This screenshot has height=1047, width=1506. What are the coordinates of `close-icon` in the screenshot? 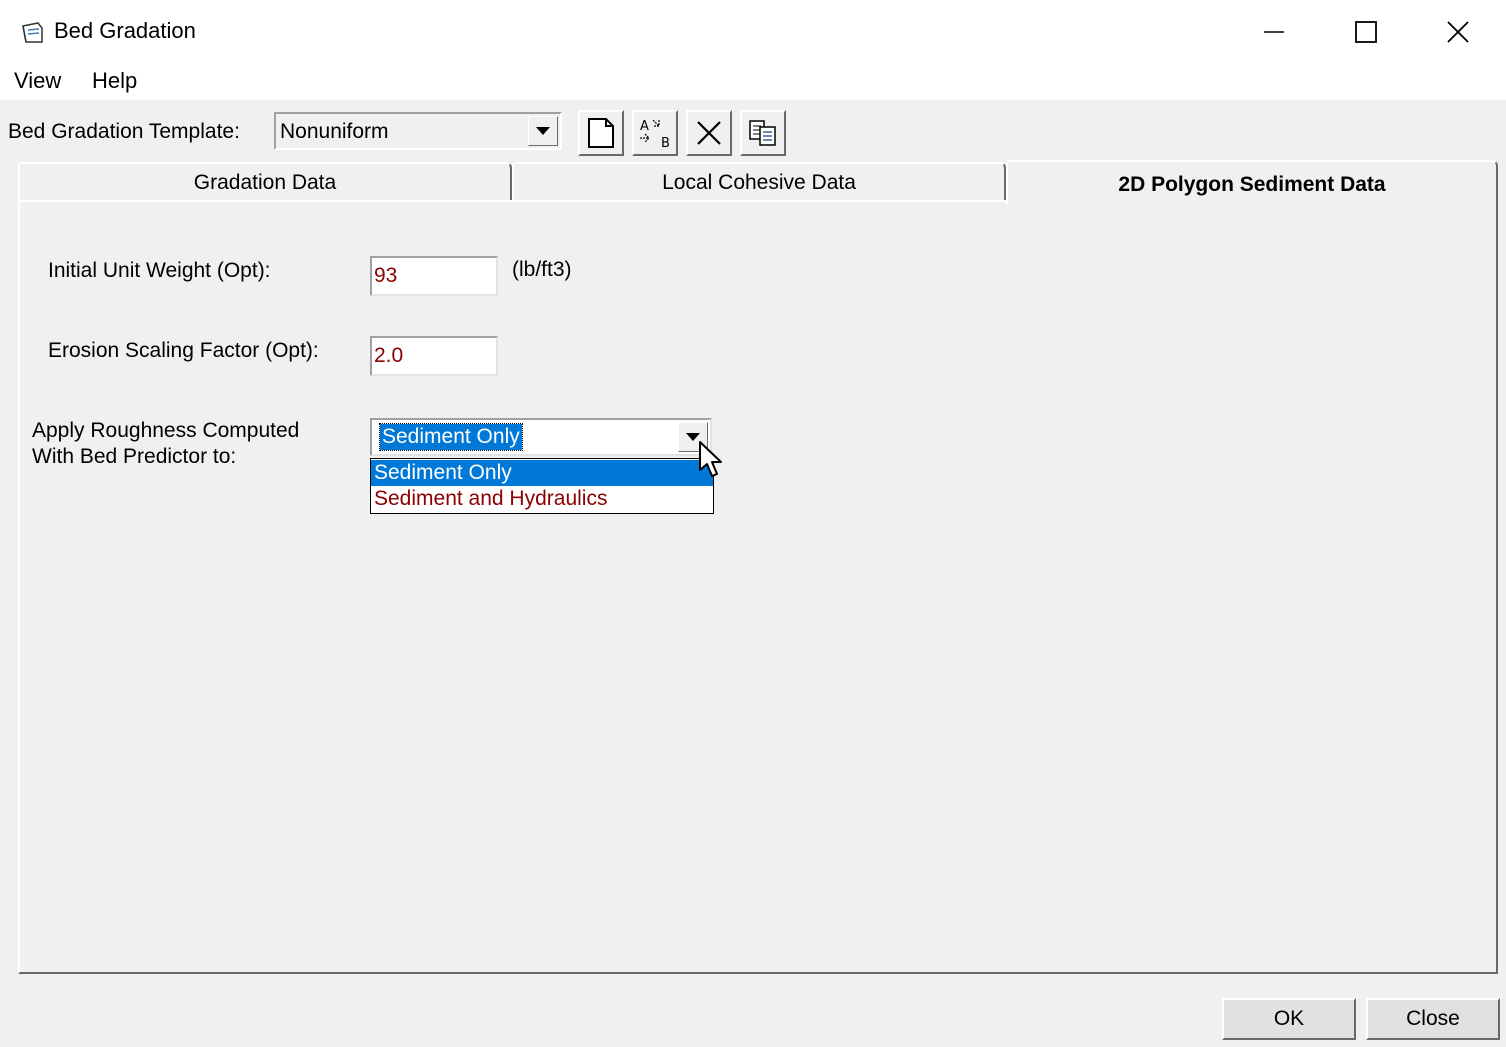 It's located at (1458, 32).